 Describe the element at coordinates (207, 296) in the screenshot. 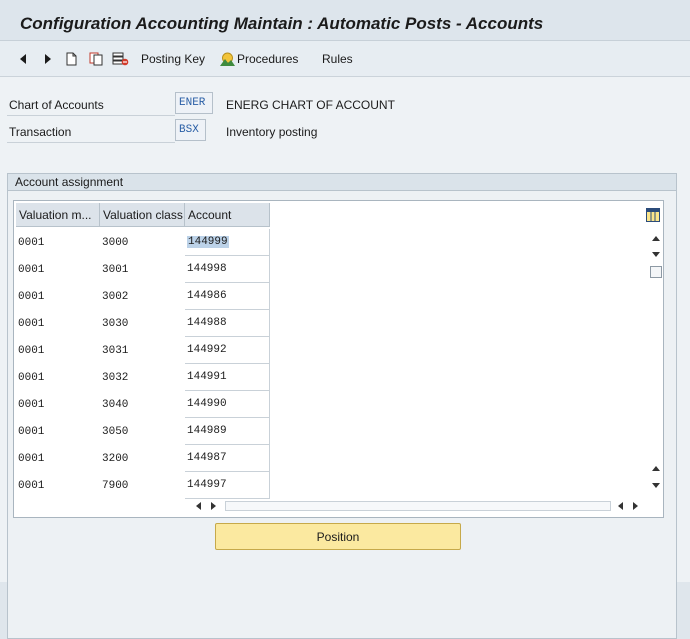

I see `account-value: 144986` at that location.